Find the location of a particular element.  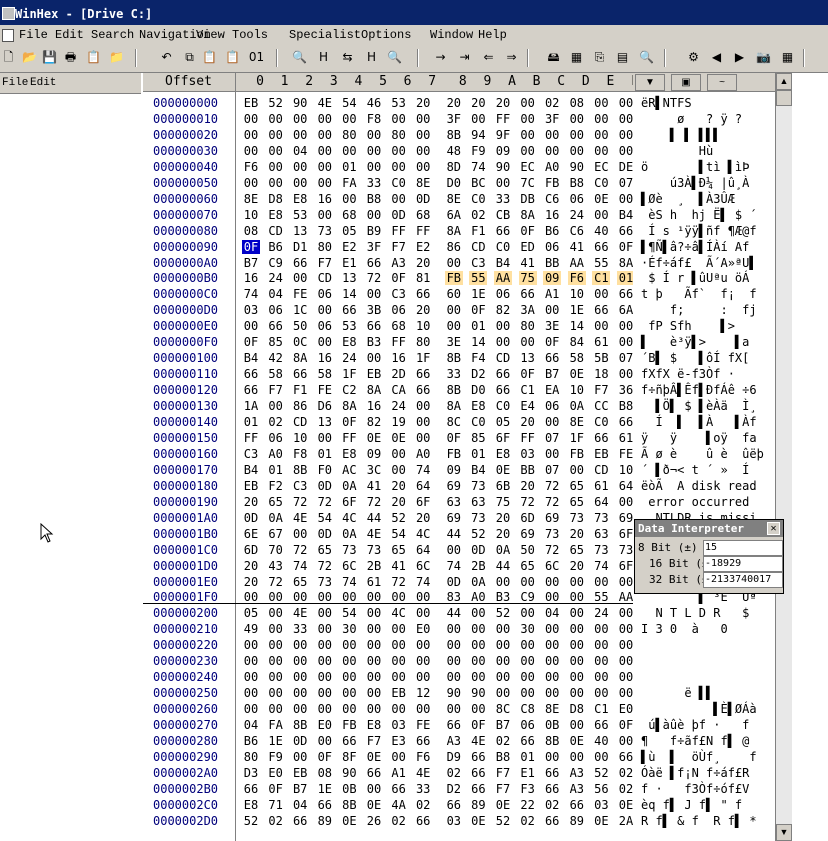

text-row: ▌ù ▌ öÙf¸ f is located at coordinates (704, 756).